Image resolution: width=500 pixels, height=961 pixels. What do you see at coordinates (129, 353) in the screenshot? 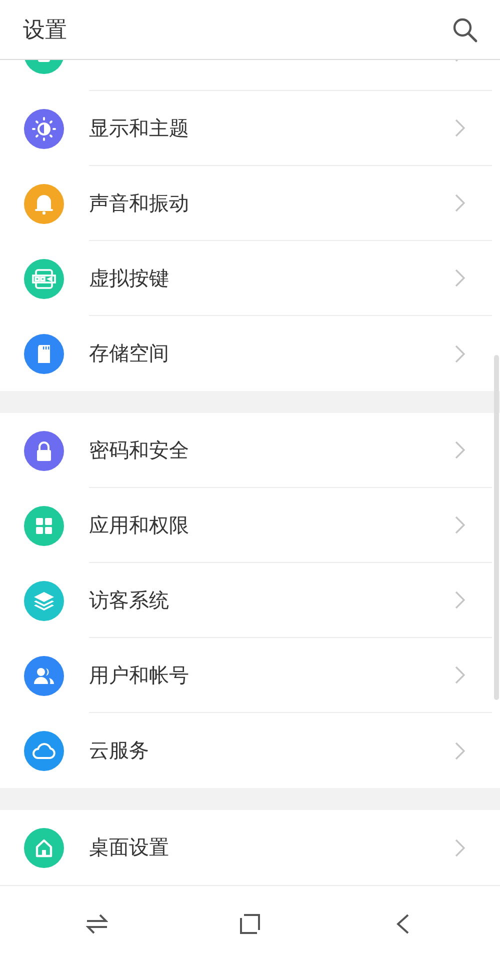
I see `settings-item-label: 存储空间` at bounding box center [129, 353].